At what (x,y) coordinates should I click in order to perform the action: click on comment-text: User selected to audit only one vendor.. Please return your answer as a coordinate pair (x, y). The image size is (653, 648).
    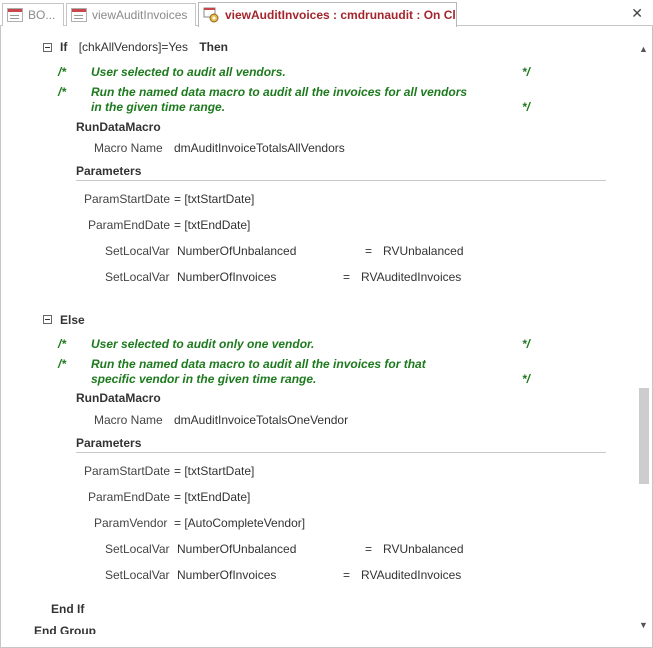
    Looking at the image, I should click on (202, 344).